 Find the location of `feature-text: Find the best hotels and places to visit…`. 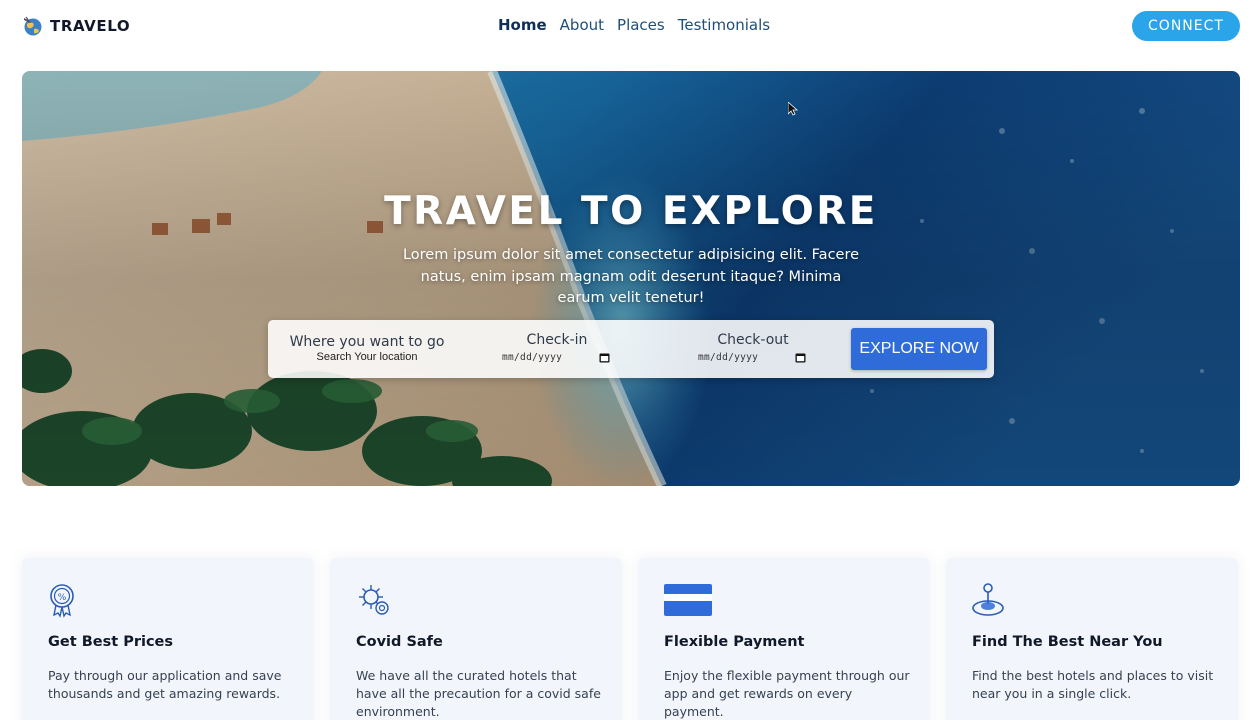

feature-text: Find the best hotels and places to visit… is located at coordinates (1093, 684).